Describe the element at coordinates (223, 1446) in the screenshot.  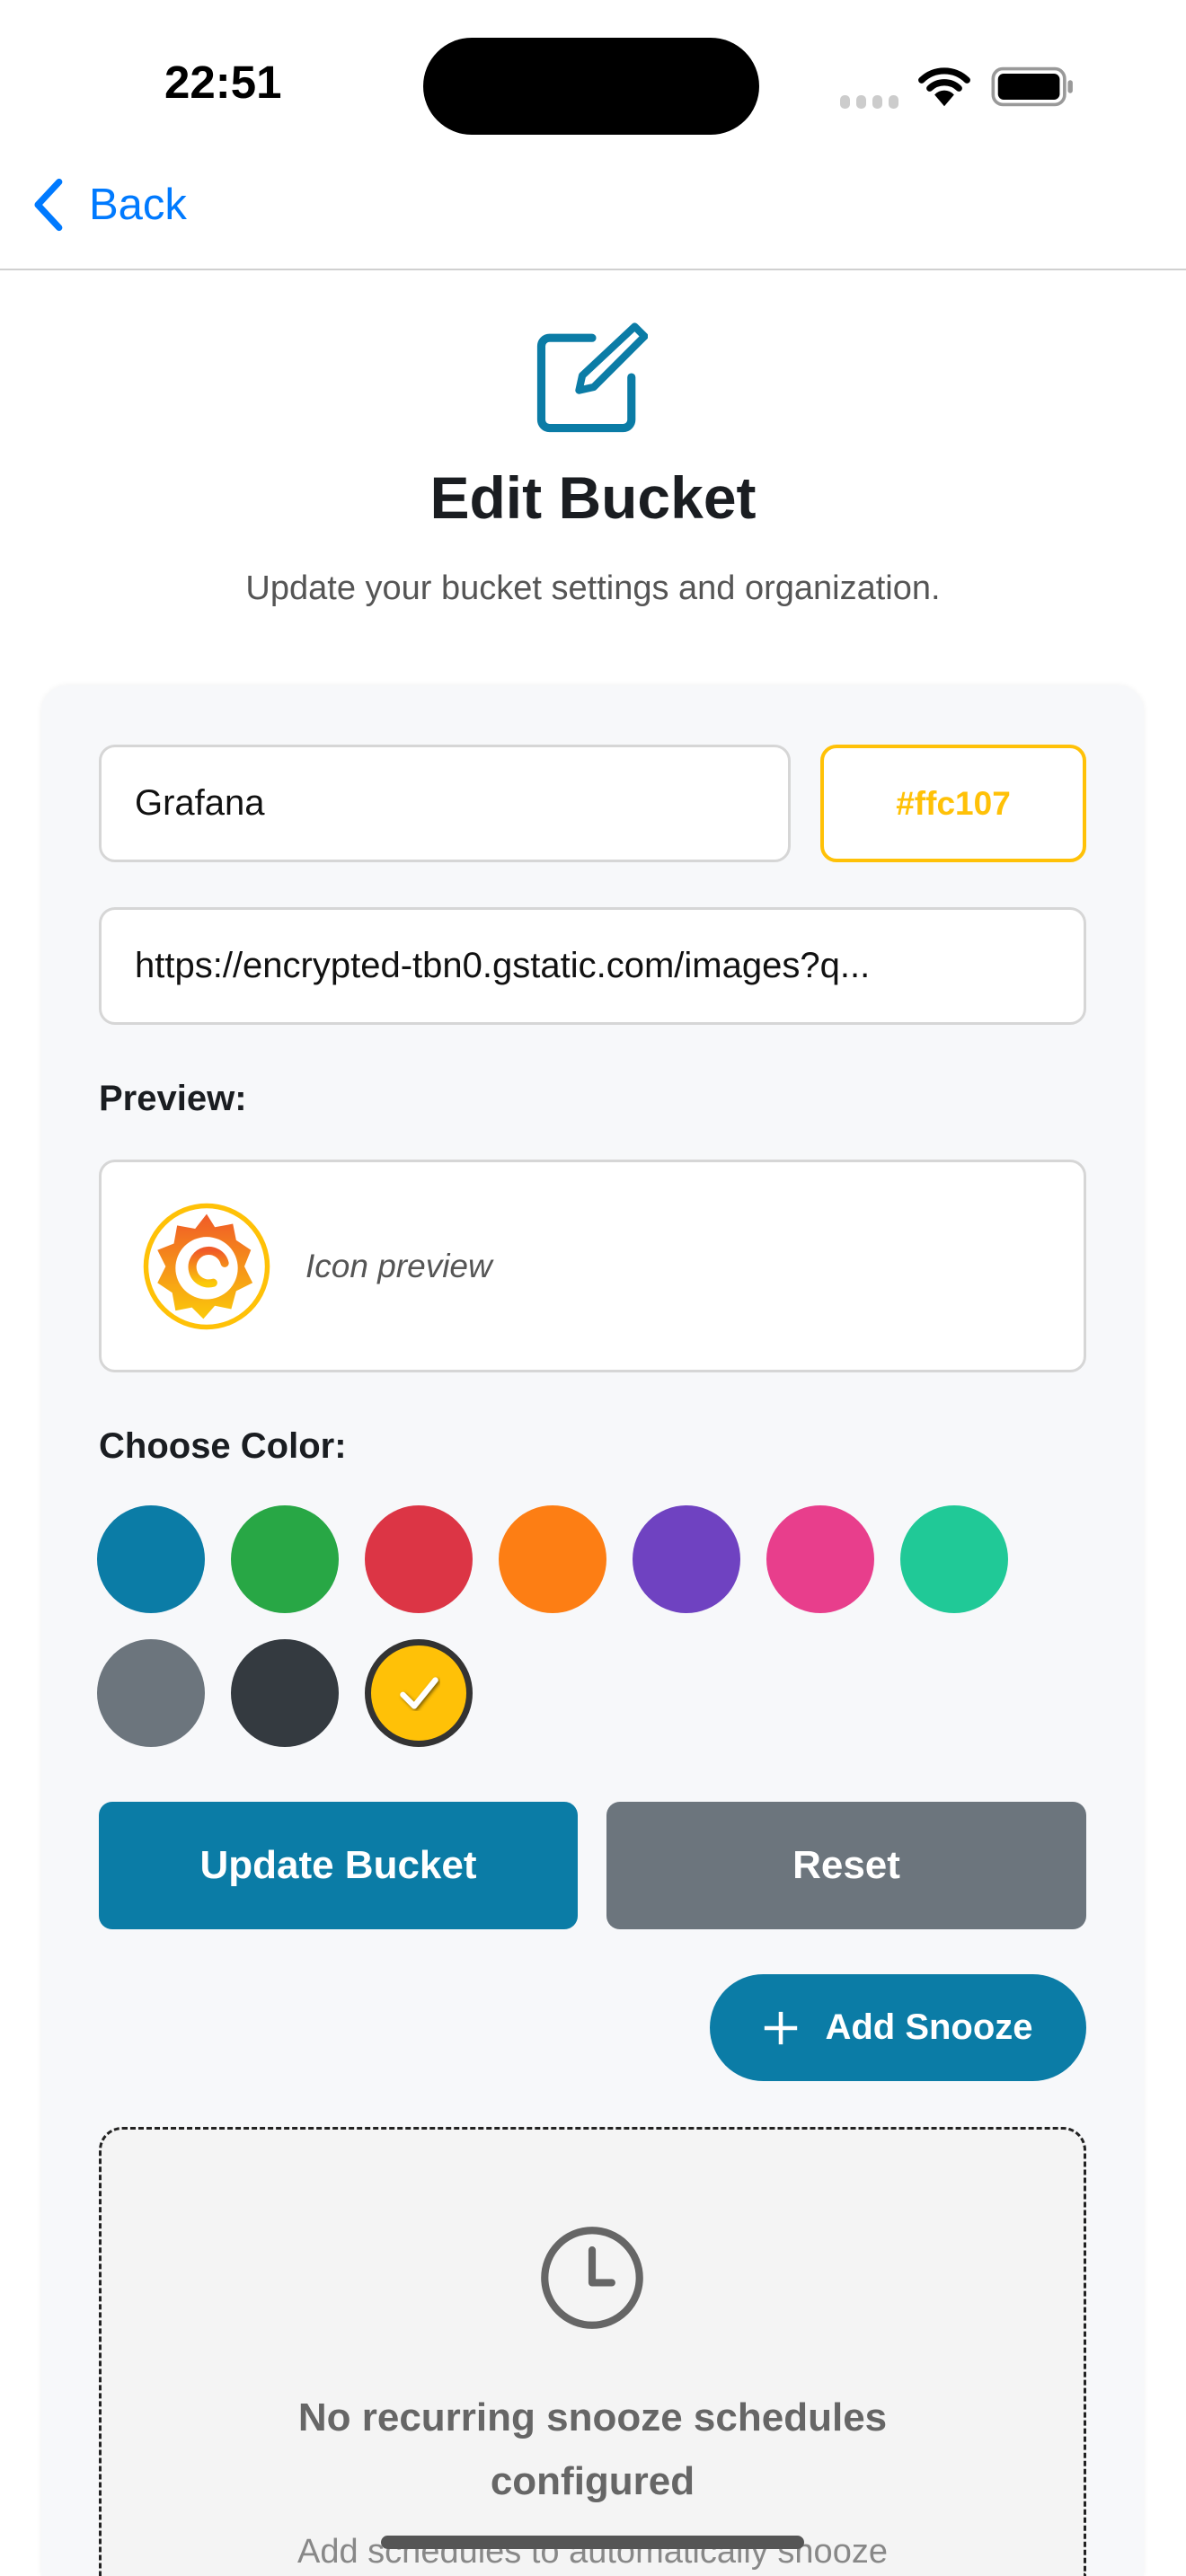
I see `choose-color-label: Choose Color:` at that location.